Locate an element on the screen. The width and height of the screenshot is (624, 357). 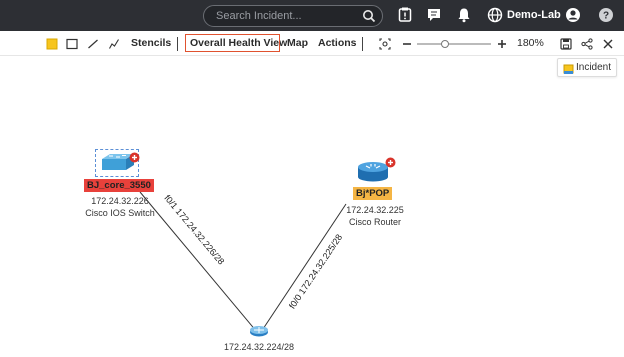
active-view-highlight is located at coordinates (232, 43).